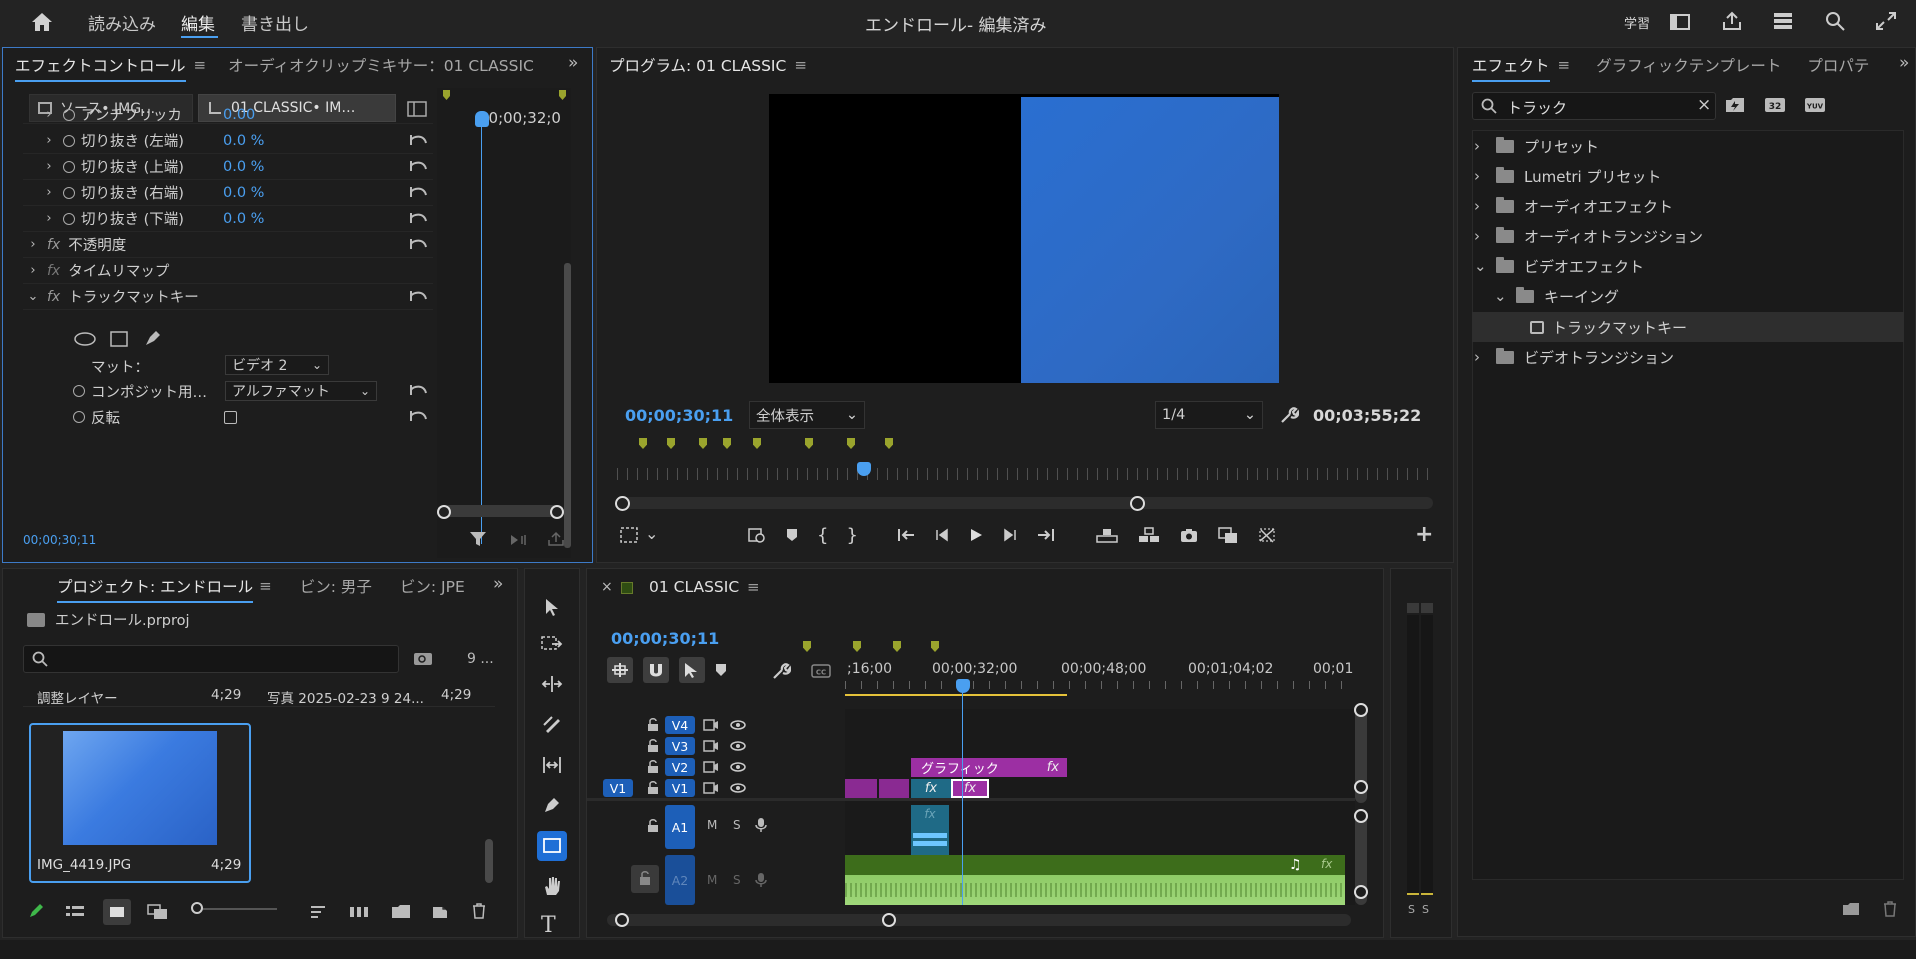 The height and width of the screenshot is (959, 1916). Describe the element at coordinates (1567, 176) in the screenshot. I see `effects-item-lumetri-presets: › Lumetri プリセット` at that location.